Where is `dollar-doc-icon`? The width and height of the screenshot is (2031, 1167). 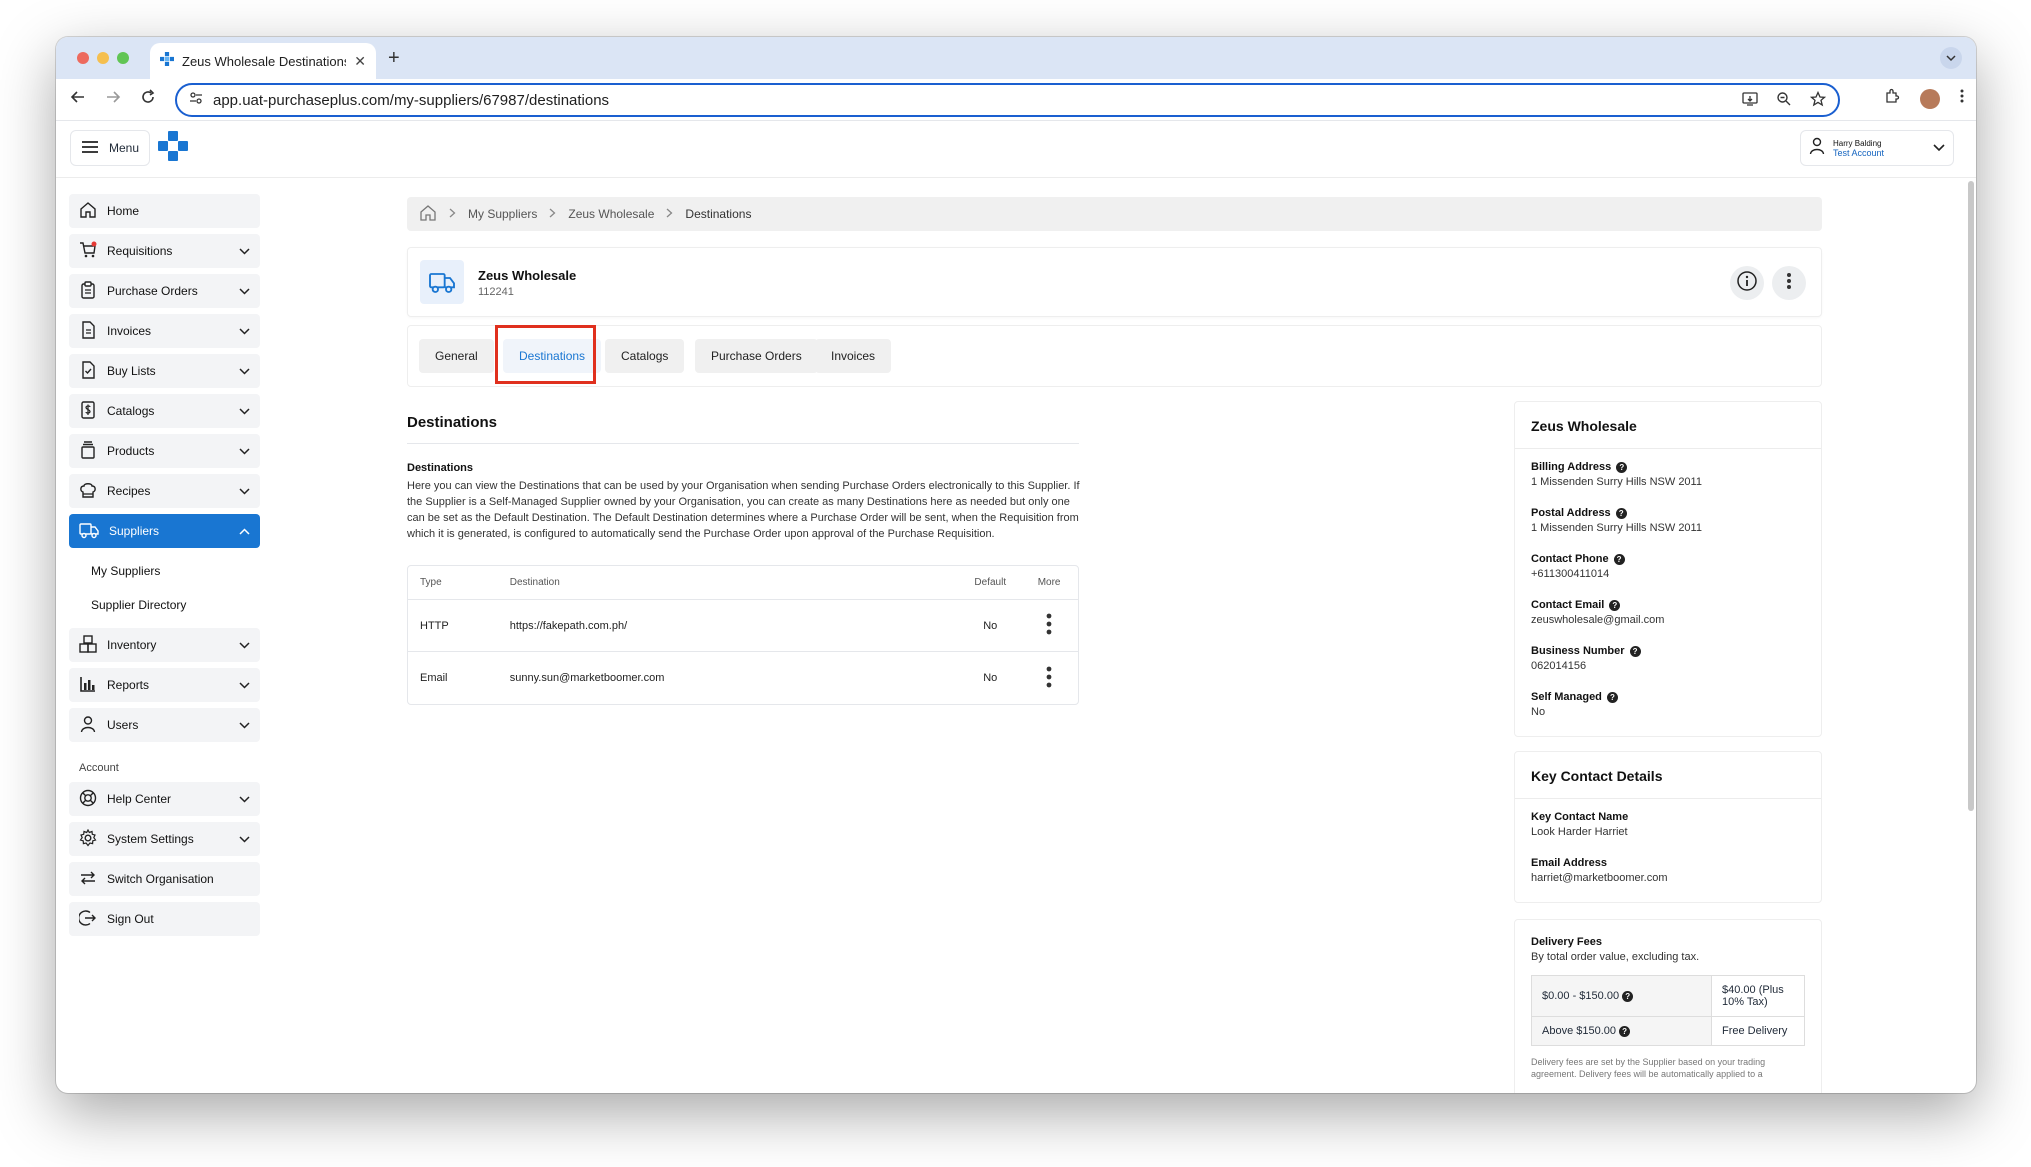 dollar-doc-icon is located at coordinates (88, 411).